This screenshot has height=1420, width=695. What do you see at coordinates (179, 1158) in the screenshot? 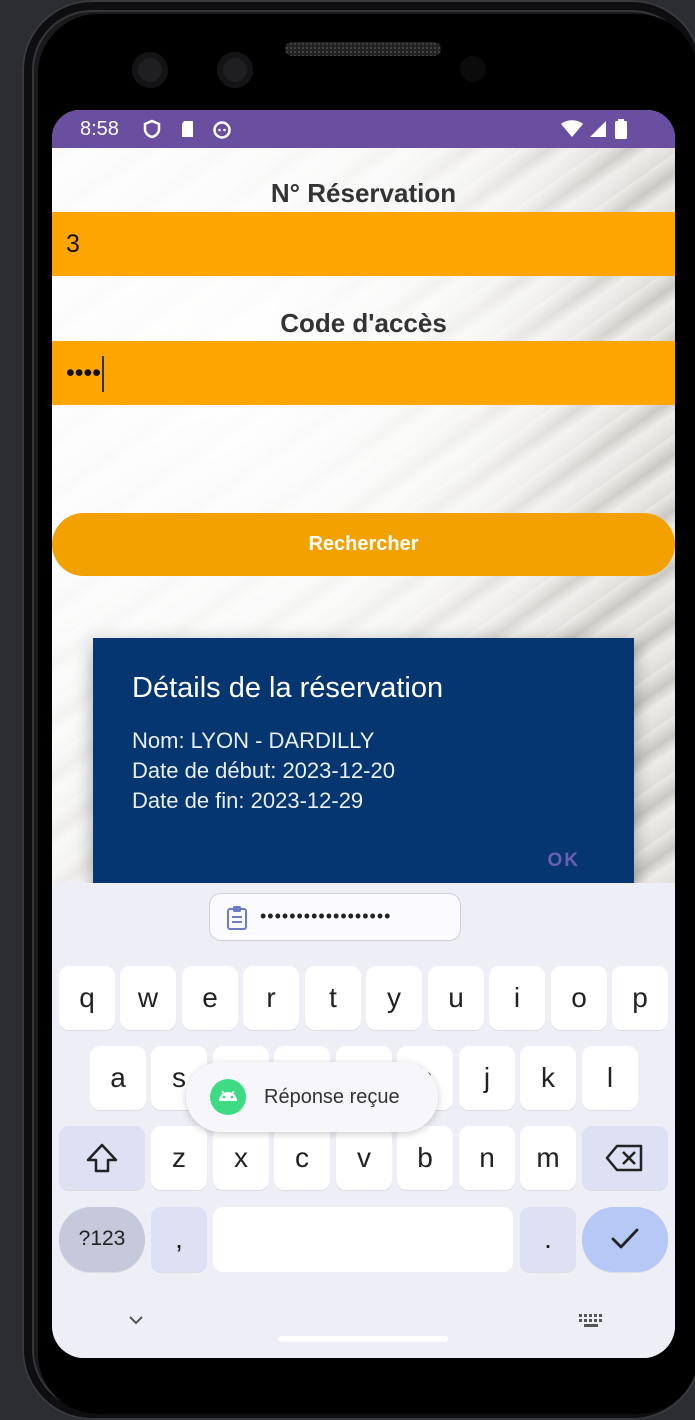
I see `key-z: z` at bounding box center [179, 1158].